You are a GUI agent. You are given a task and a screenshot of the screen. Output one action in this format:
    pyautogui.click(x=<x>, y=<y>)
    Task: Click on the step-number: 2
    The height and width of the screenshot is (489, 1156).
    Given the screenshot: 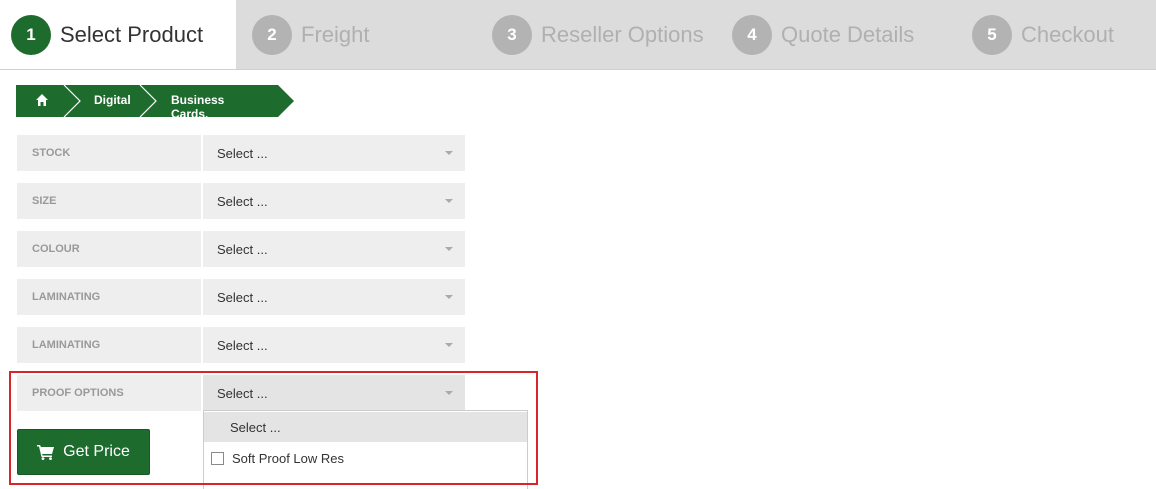 What is the action you would take?
    pyautogui.click(x=272, y=34)
    